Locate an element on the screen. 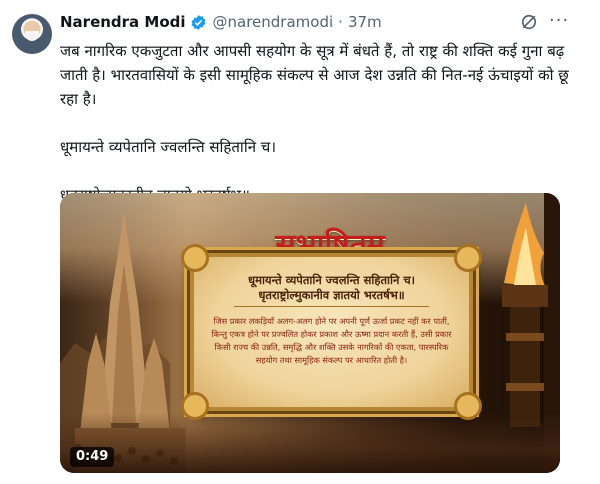  ground-shadow is located at coordinates (310, 443).